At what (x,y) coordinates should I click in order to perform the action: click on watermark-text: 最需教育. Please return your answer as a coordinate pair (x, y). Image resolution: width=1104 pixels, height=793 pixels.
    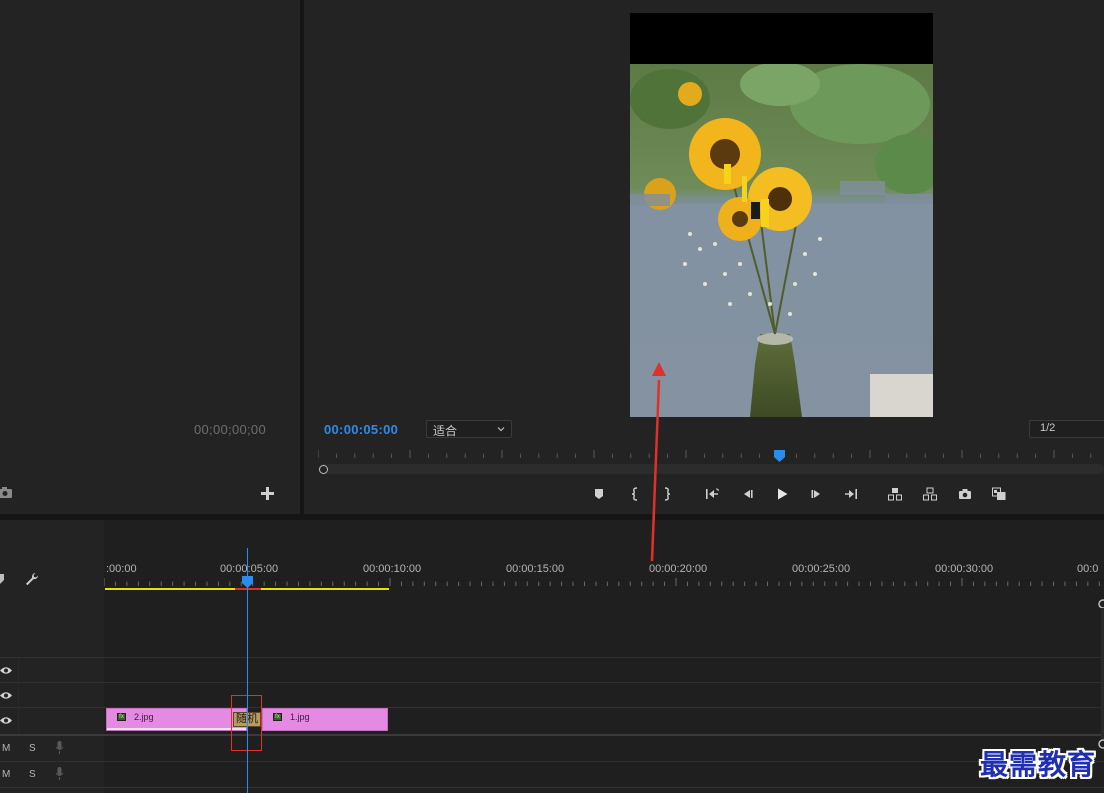
    Looking at the image, I should click on (1038, 764).